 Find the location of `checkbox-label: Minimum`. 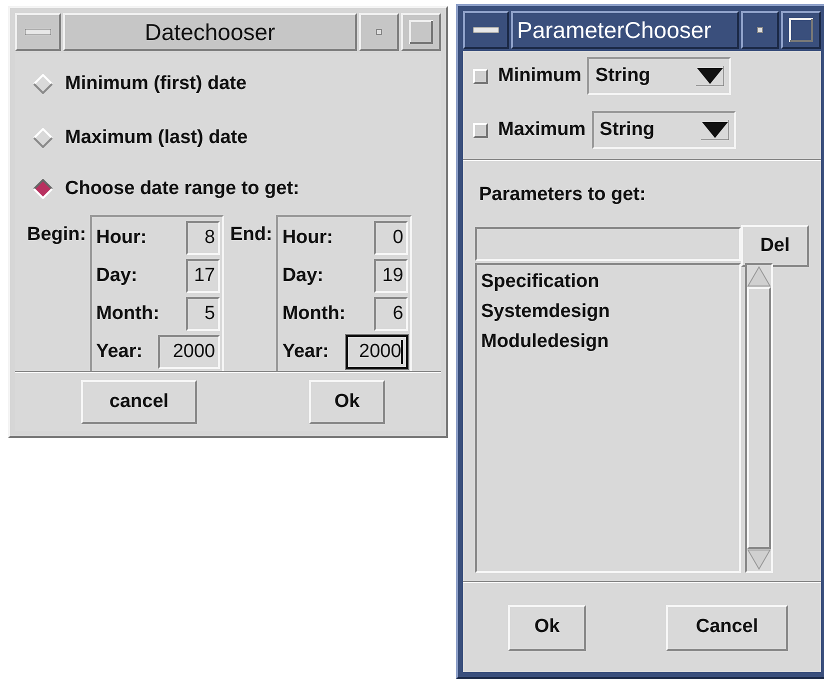

checkbox-label: Minimum is located at coordinates (540, 76).